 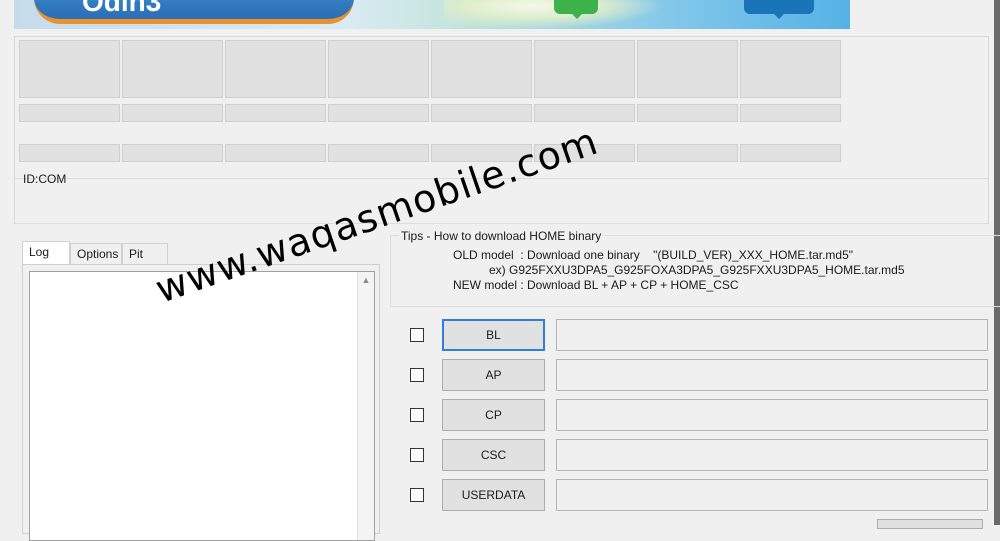 I want to click on map-pin-blue-icon, so click(x=779, y=9).